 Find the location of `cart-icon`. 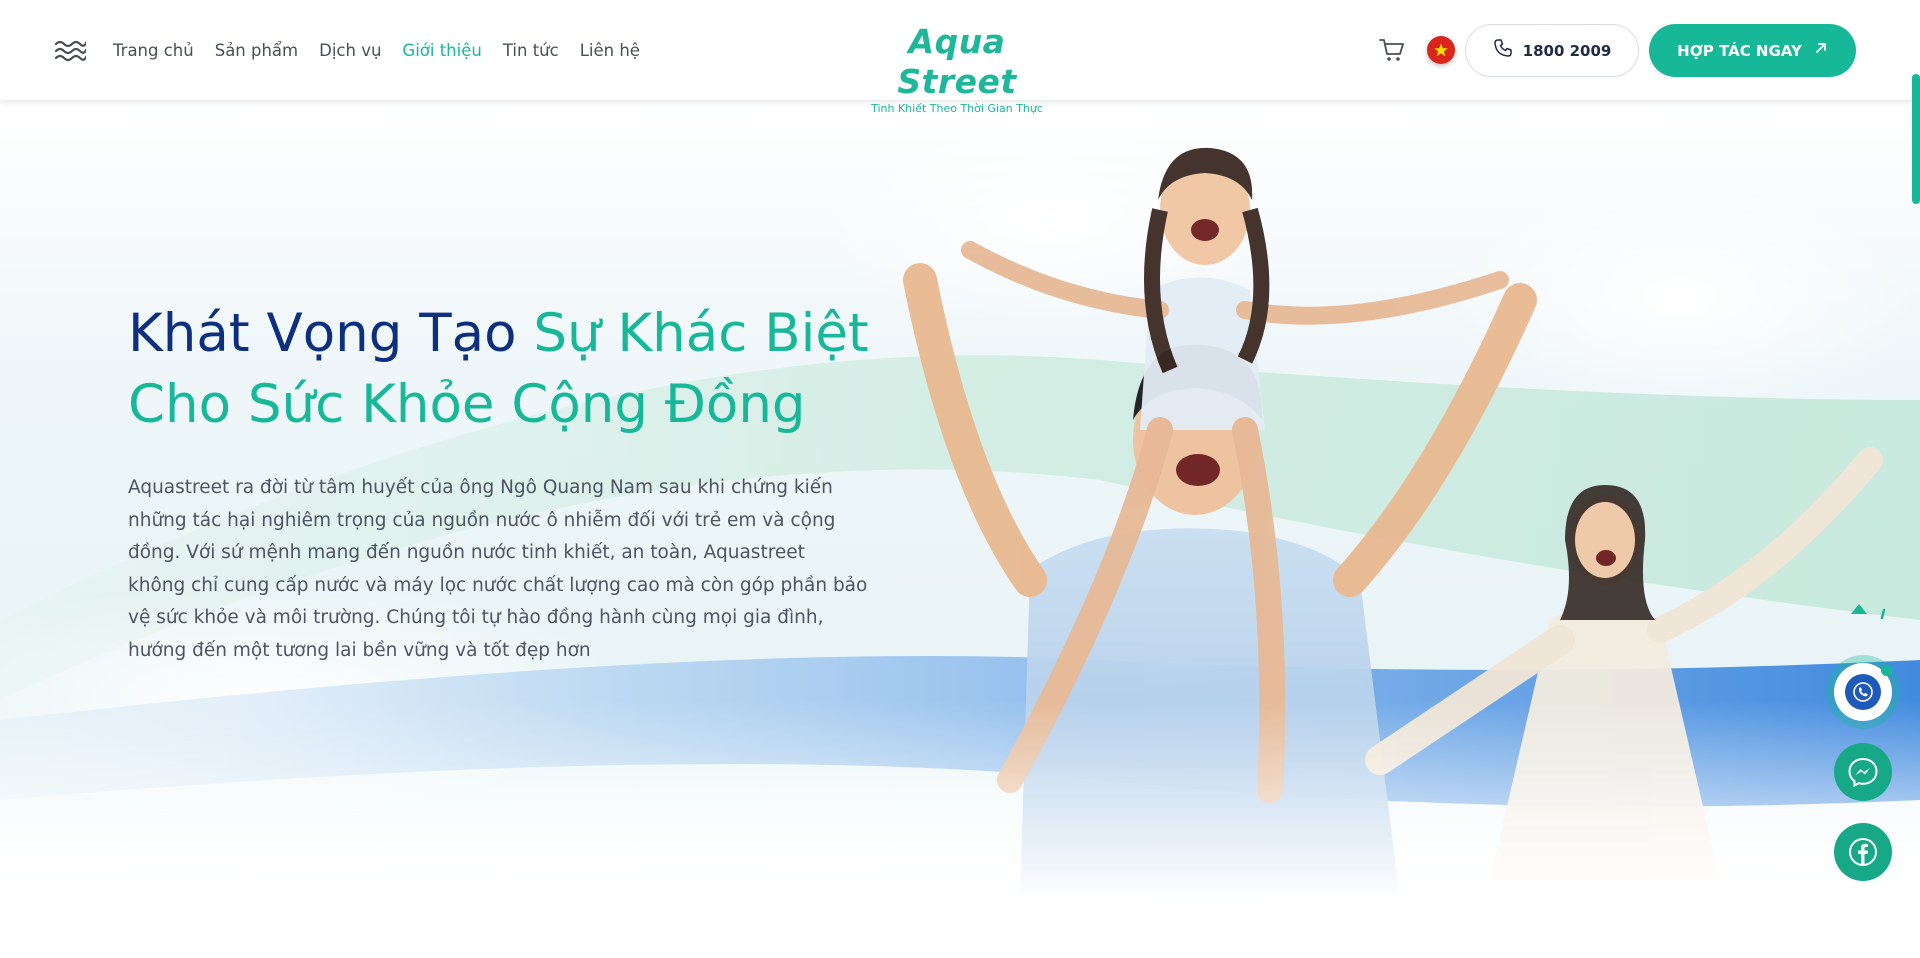

cart-icon is located at coordinates (1392, 50).